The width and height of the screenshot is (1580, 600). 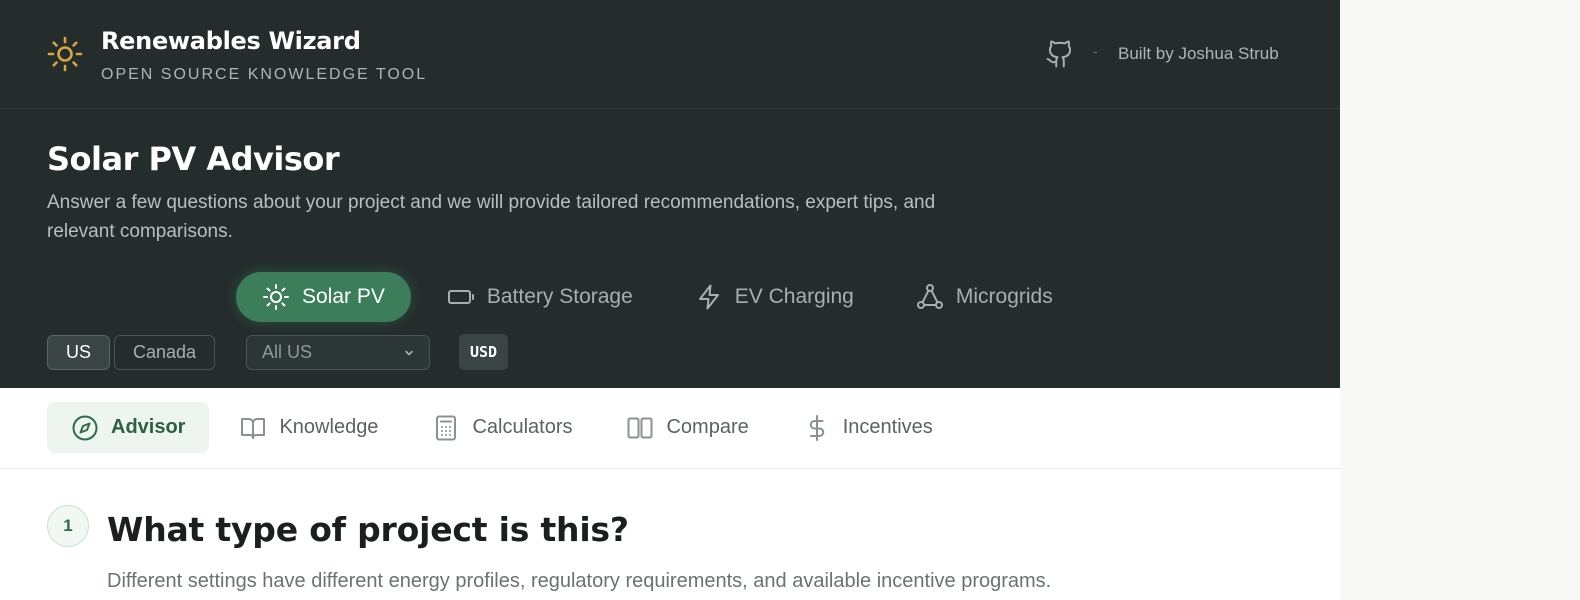 What do you see at coordinates (329, 427) in the screenshot?
I see `nav-label: Knowledge` at bounding box center [329, 427].